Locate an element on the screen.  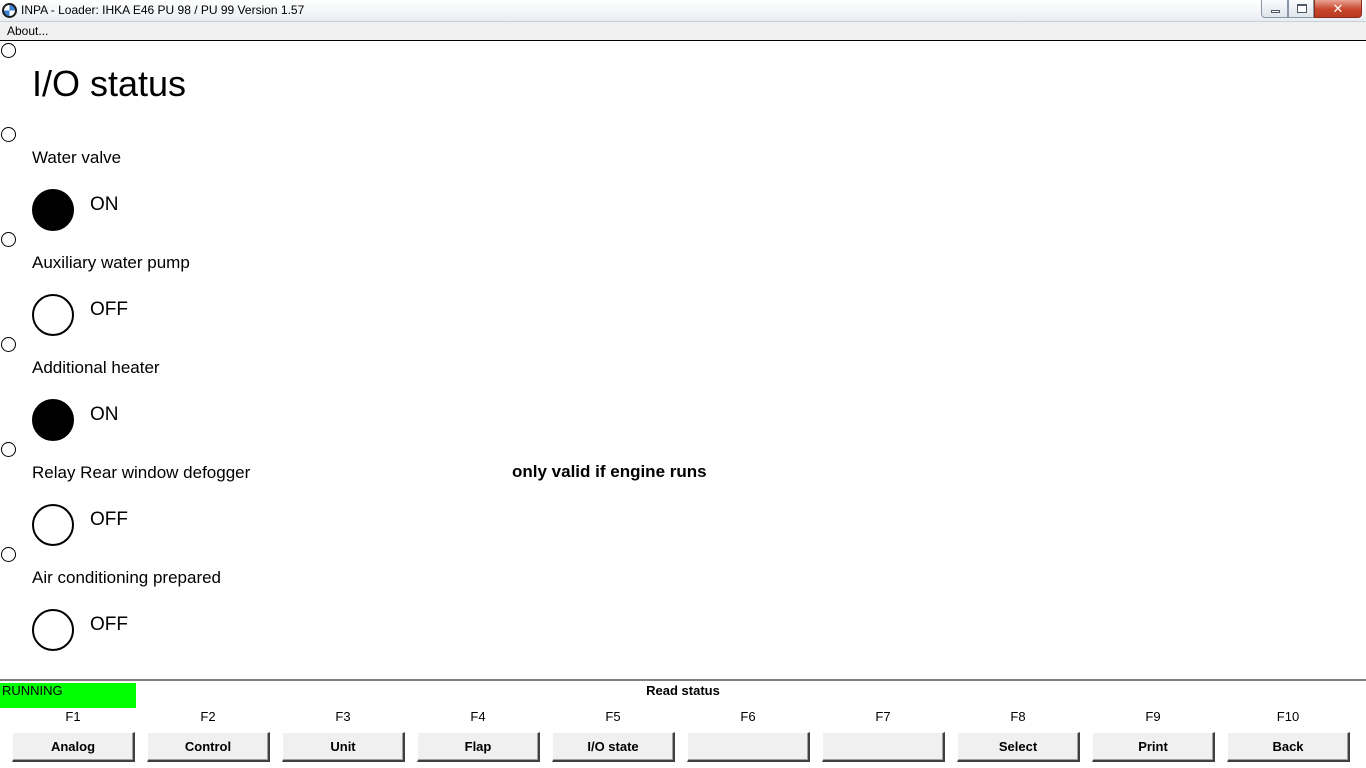
back-button: Back is located at coordinates (1288, 747).